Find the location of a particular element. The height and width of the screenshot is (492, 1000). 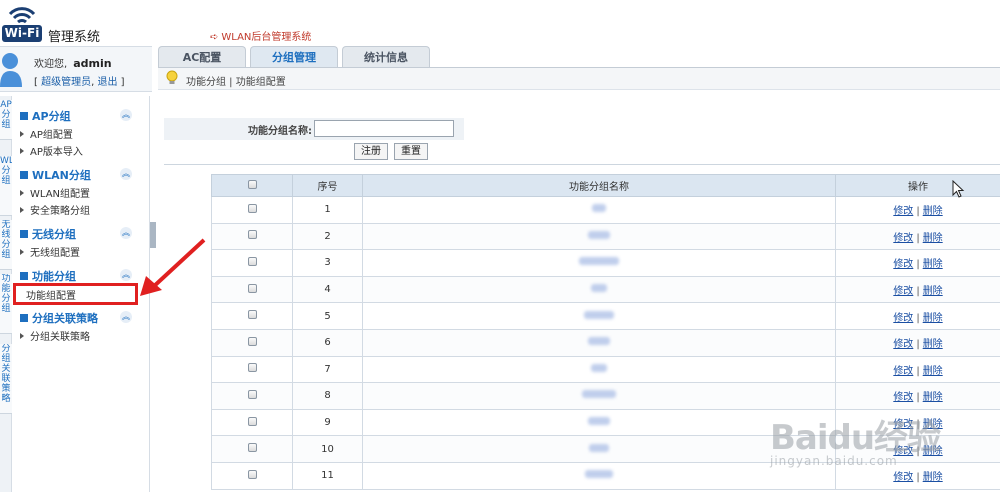

sidebar-item-wireless-config: 无线组配置 is located at coordinates (50, 251).